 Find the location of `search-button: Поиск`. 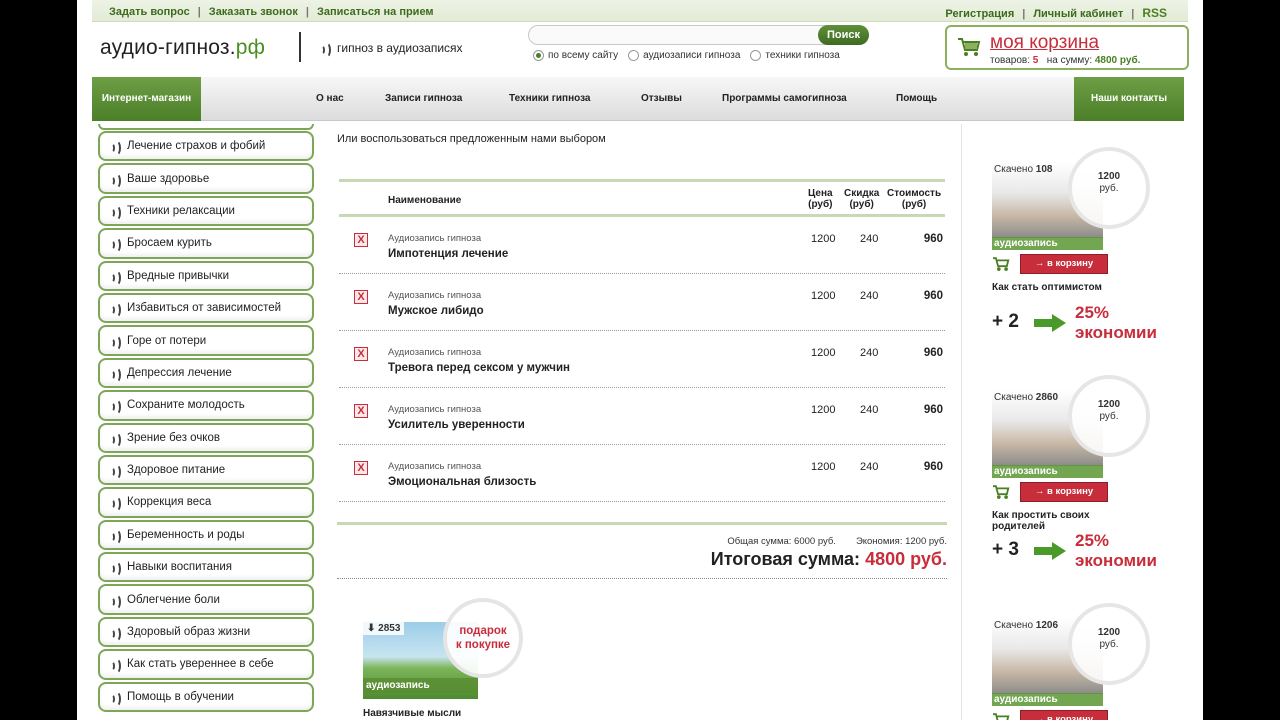

search-button: Поиск is located at coordinates (843, 35).